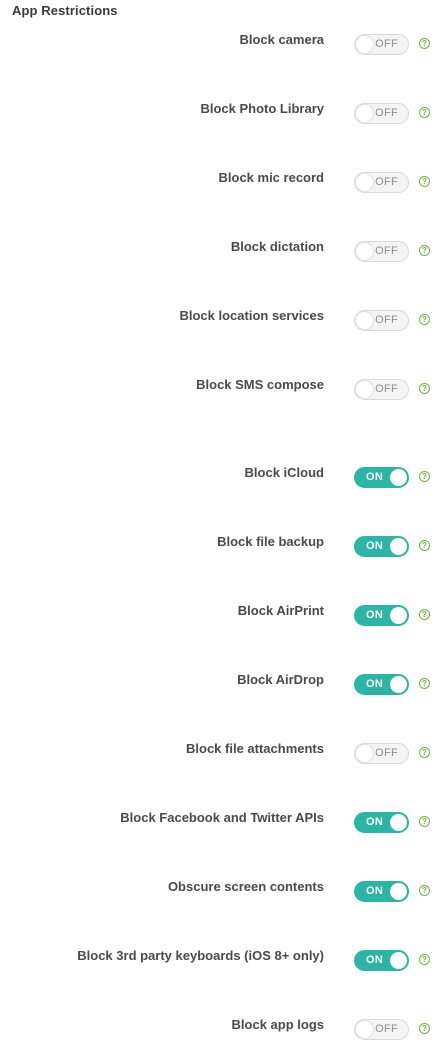  Describe the element at coordinates (277, 246) in the screenshot. I see `setting-label: Block dictation` at that location.